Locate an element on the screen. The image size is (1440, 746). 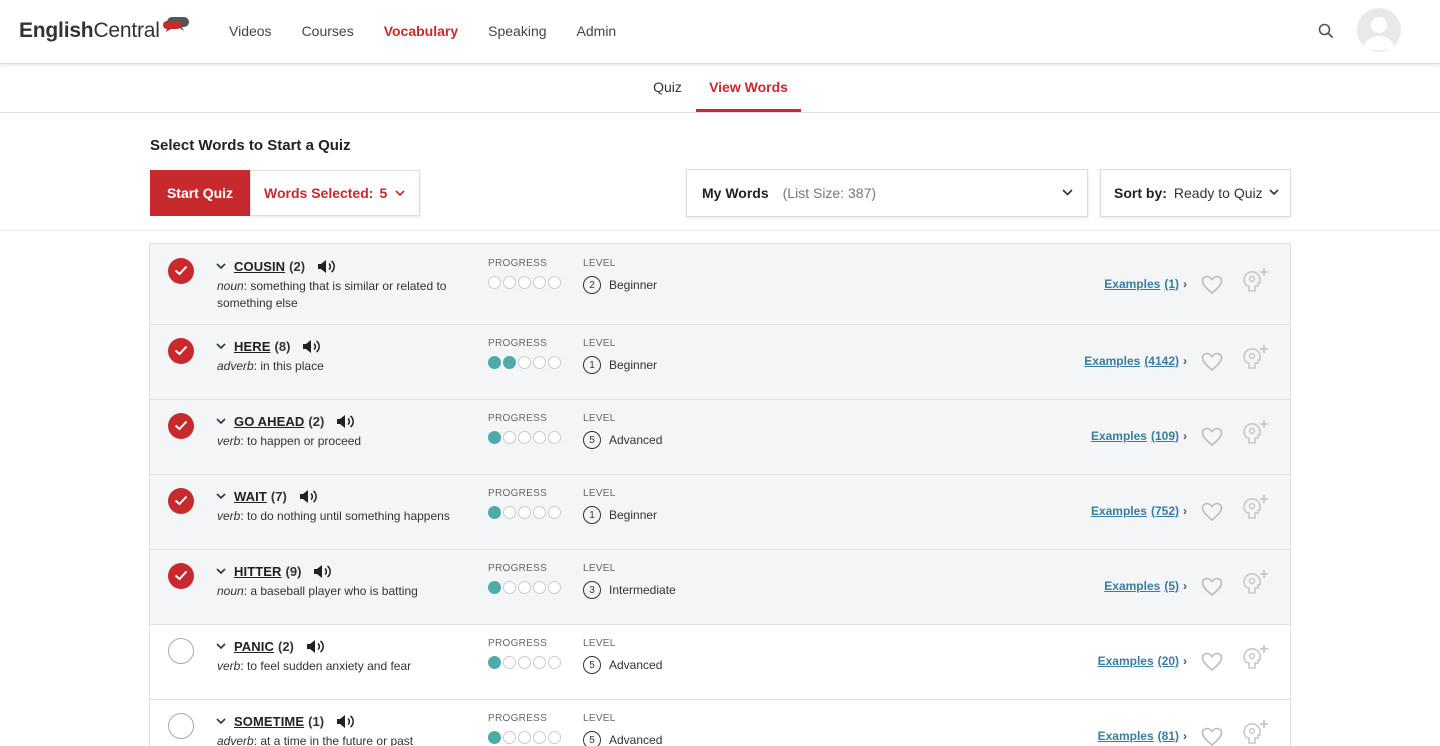
definition-text: : to do nothing until something happens is located at coordinates (345, 516).